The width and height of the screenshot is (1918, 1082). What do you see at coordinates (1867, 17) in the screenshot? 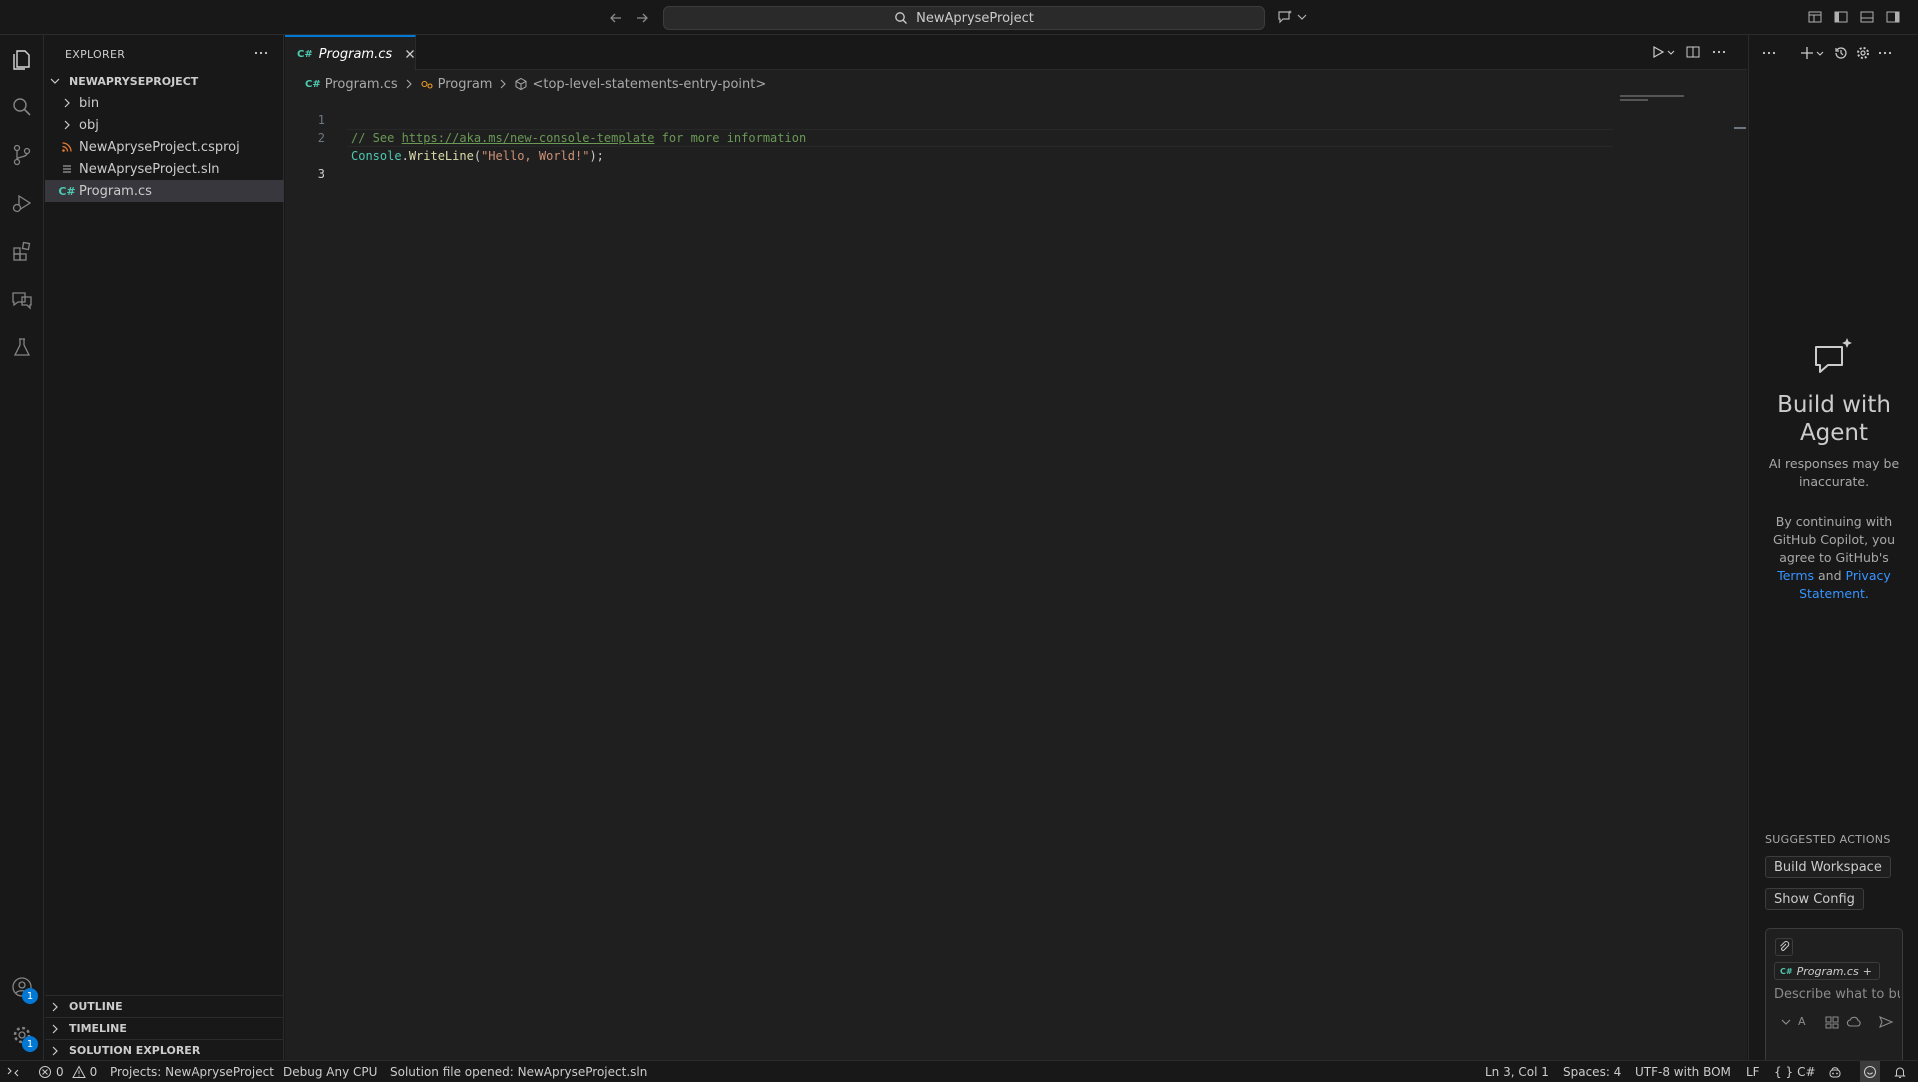
I see `toggle-panel-icon` at bounding box center [1867, 17].